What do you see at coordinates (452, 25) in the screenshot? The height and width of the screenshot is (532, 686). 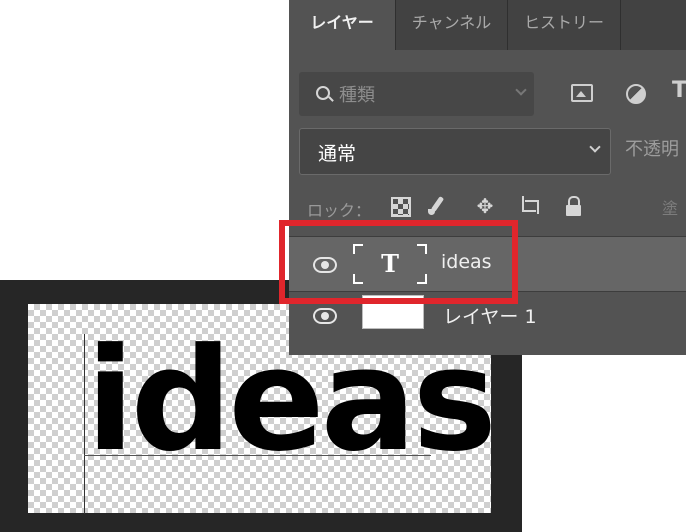 I see `tab-channels: チャンネル` at bounding box center [452, 25].